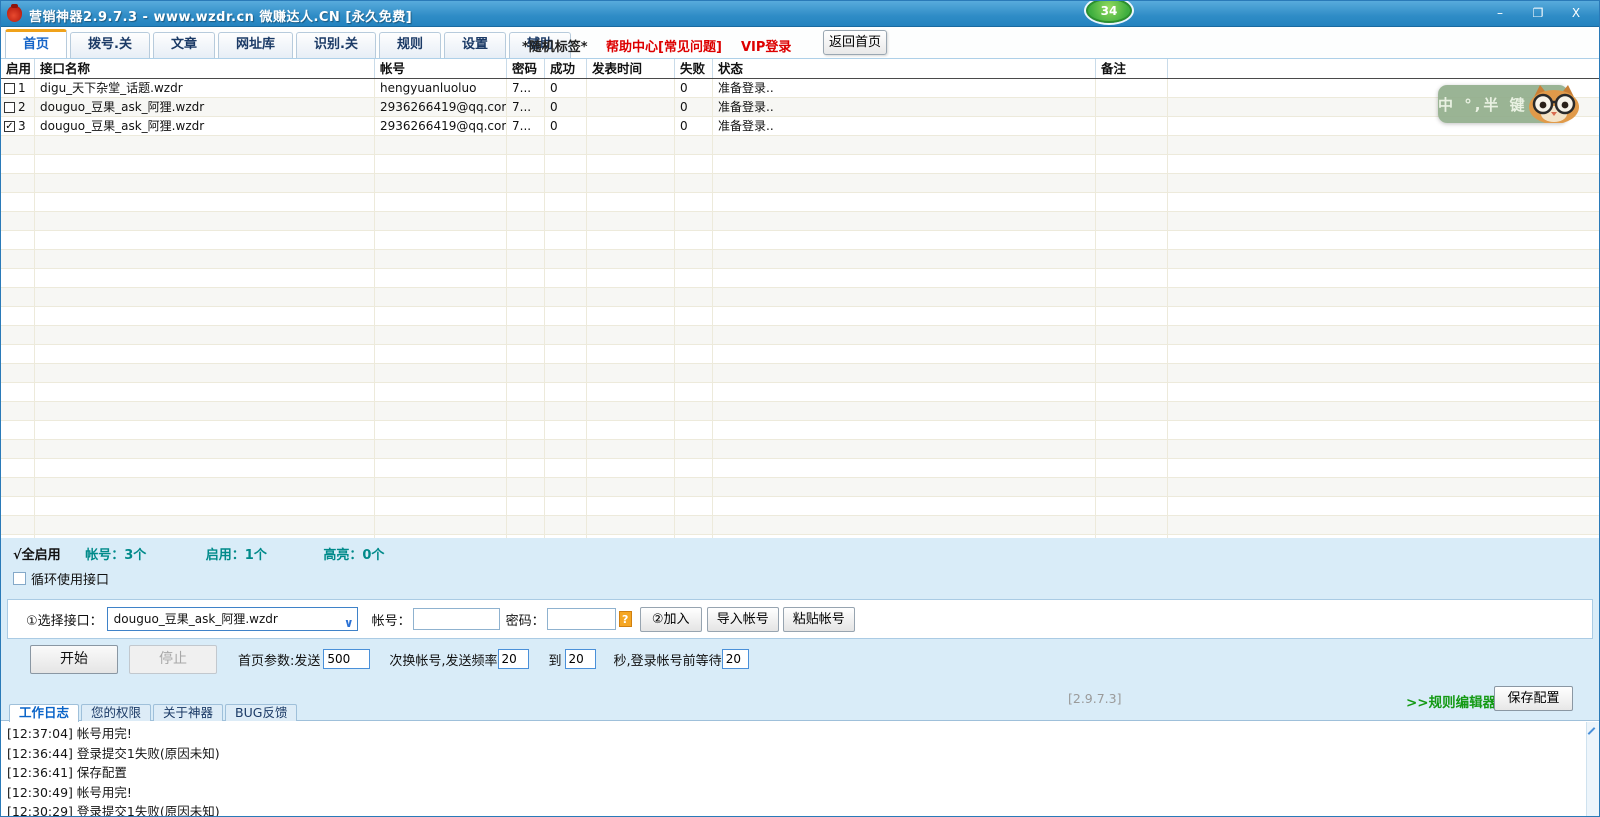  Describe the element at coordinates (625, 619) in the screenshot. I see `help-icon: ?` at that location.